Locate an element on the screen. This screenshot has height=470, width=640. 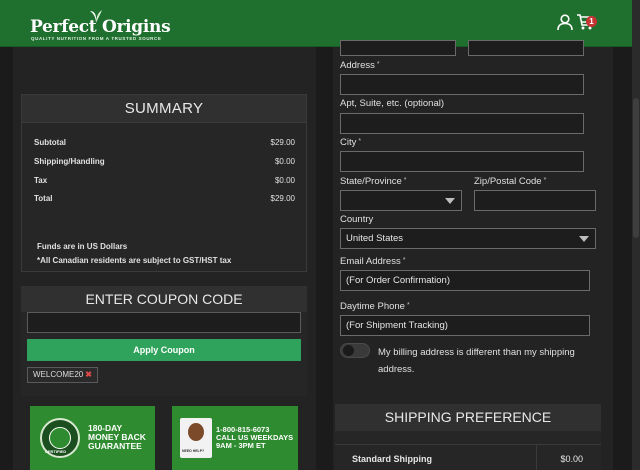
remove-coupon-icon: ✖ is located at coordinates (88, 374).